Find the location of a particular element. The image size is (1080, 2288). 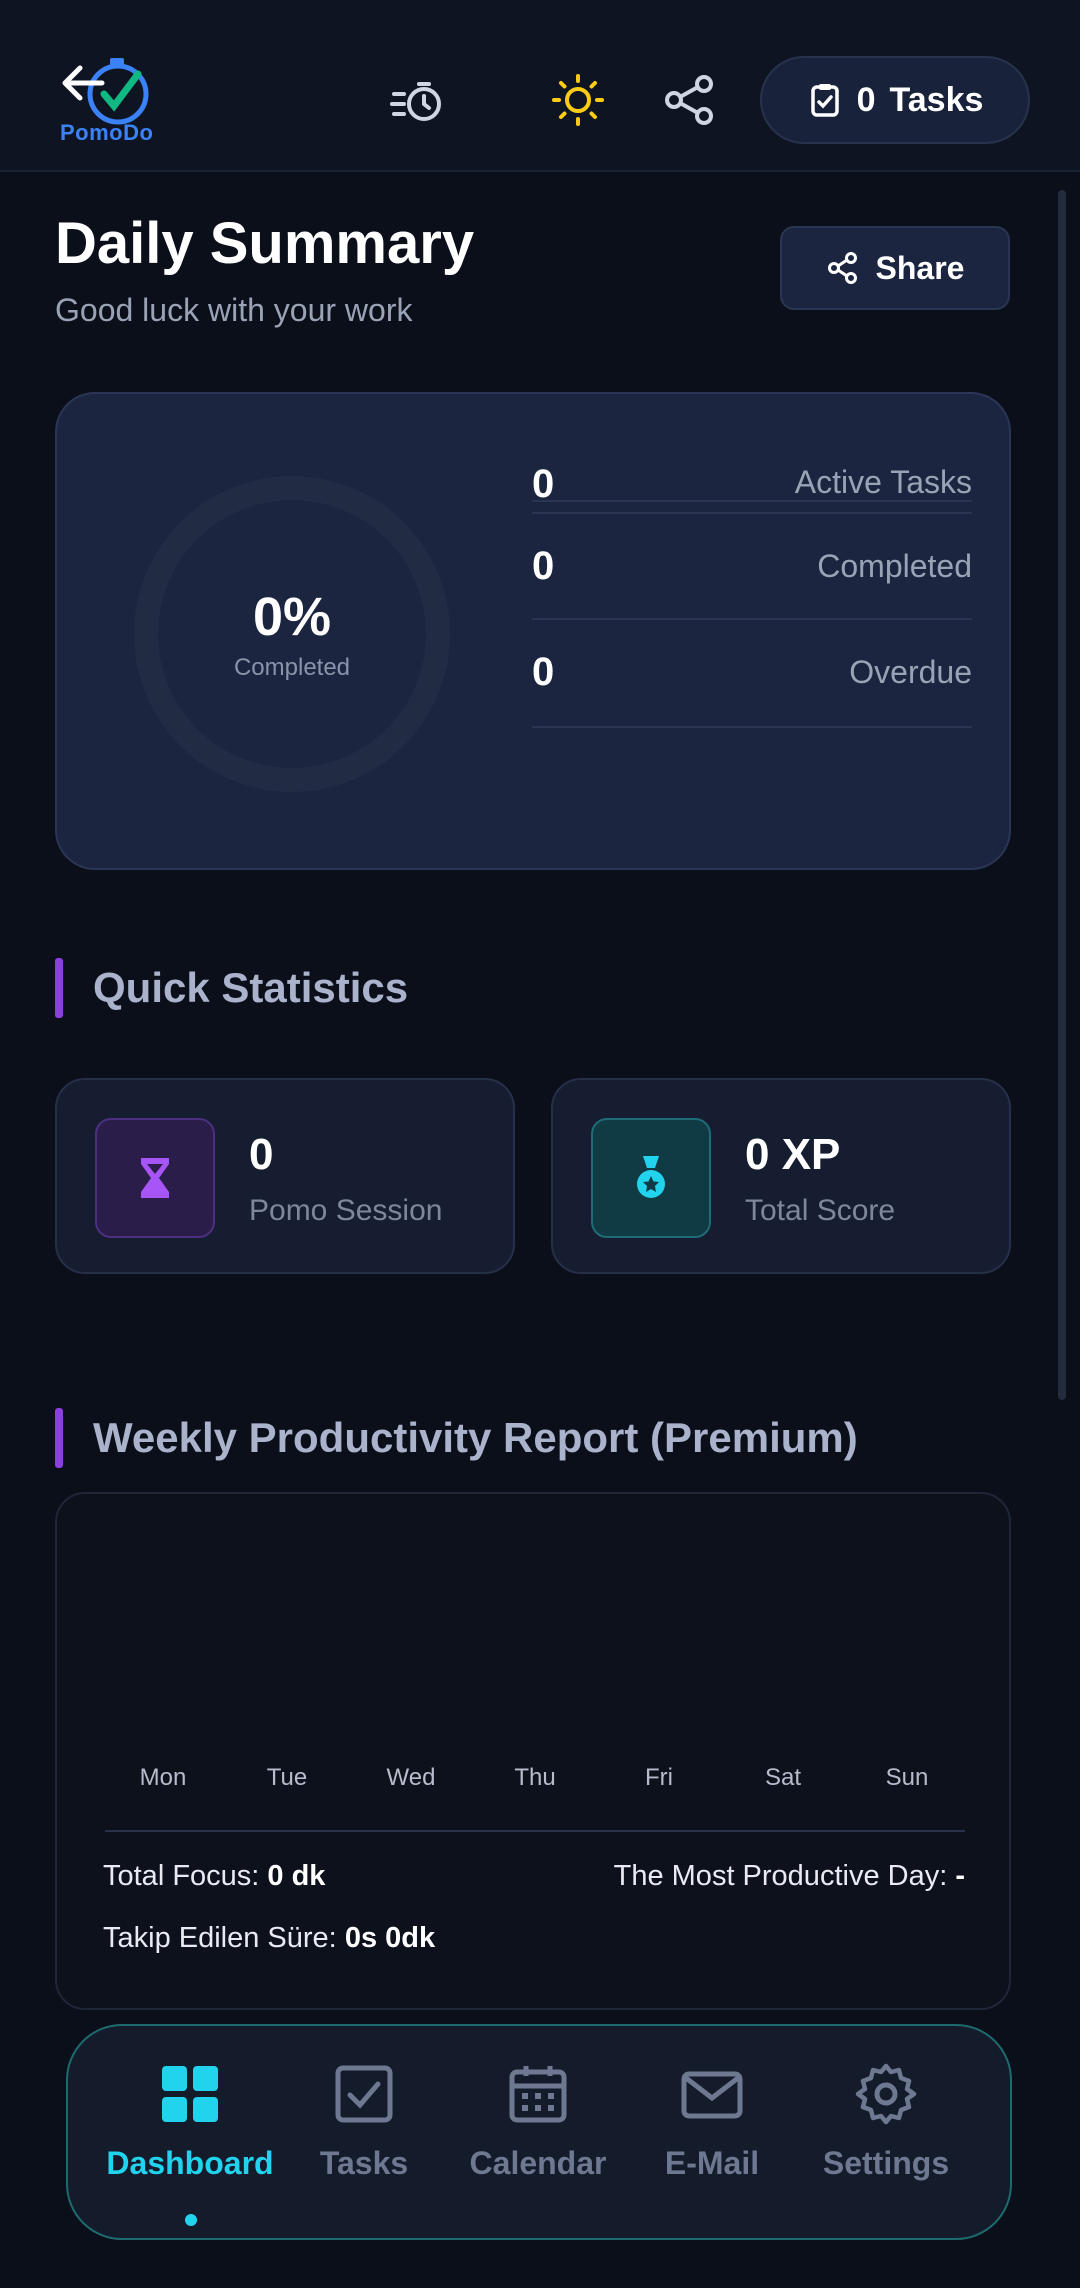

back-button is located at coordinates (83, 83).